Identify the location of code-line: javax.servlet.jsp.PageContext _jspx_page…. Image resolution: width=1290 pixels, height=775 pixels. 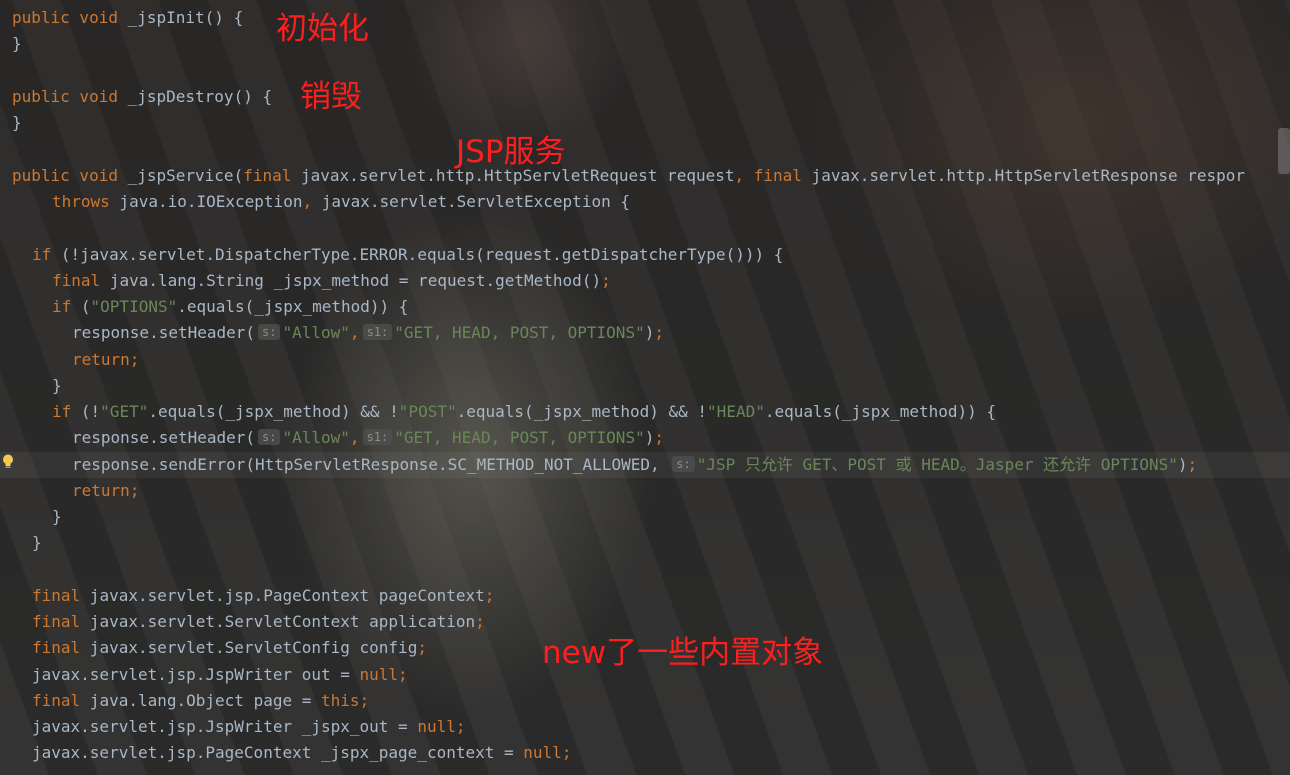
(302, 752).